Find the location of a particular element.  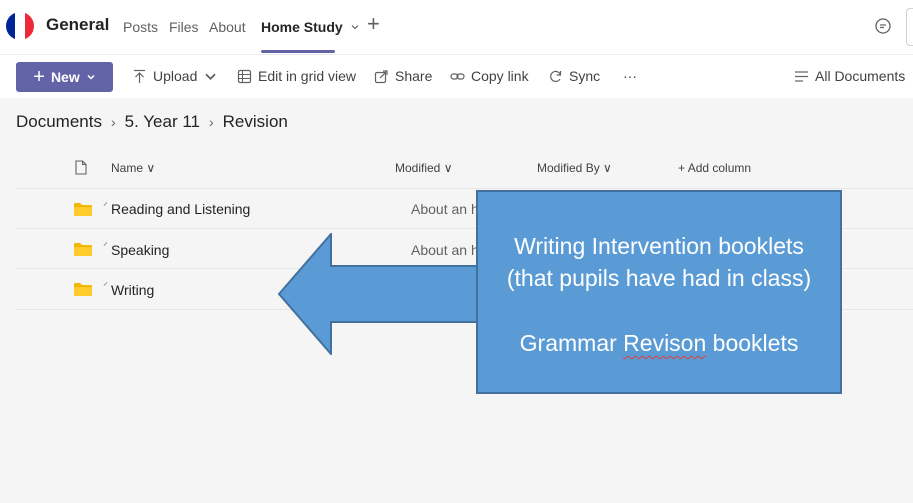

tab-files: Files is located at coordinates (184, 27).